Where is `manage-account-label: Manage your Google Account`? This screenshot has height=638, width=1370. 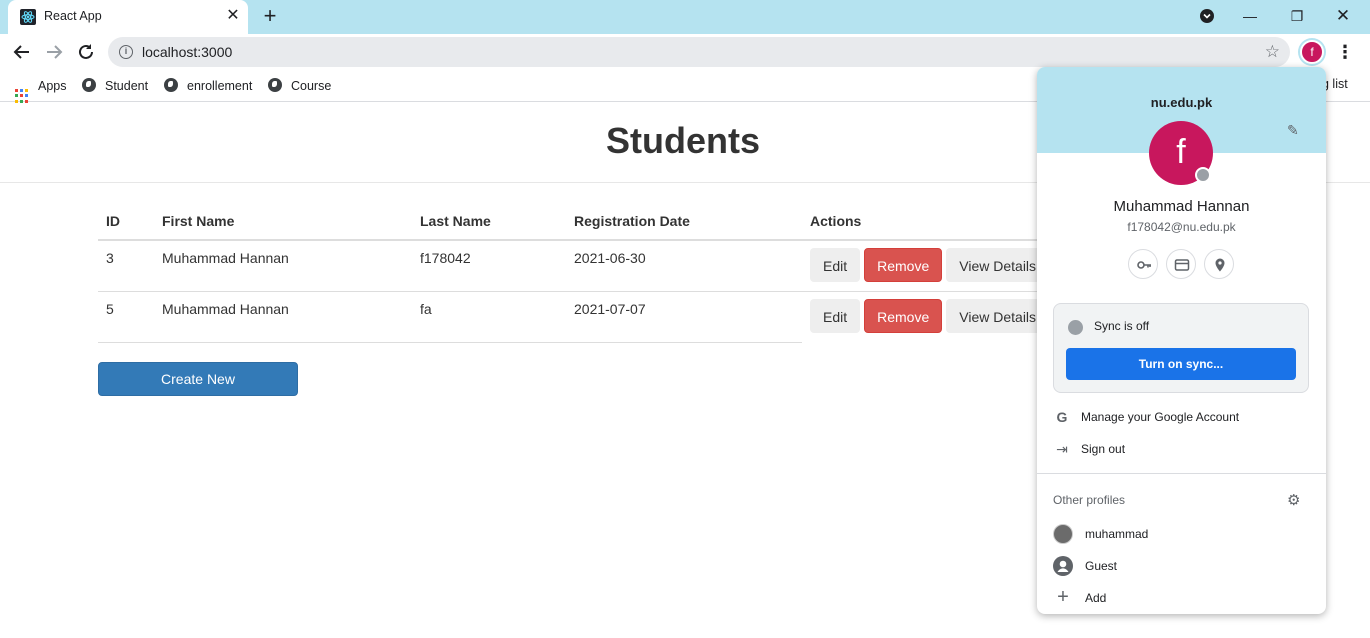
manage-account-label: Manage your Google Account is located at coordinates (1160, 417).